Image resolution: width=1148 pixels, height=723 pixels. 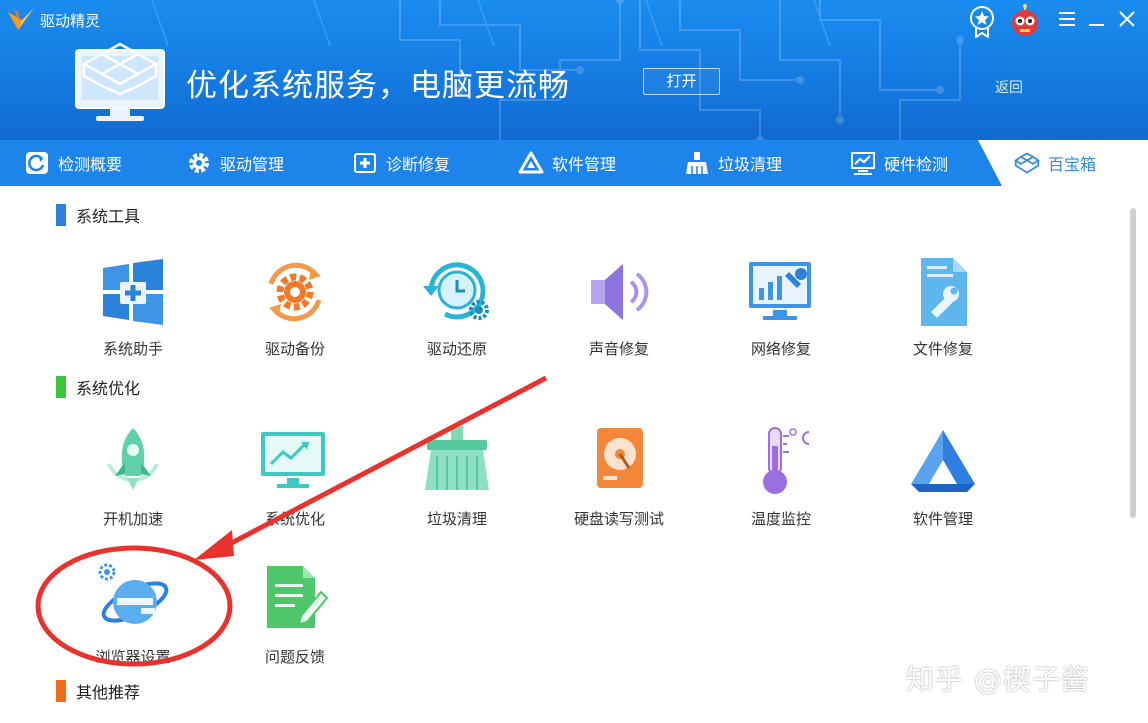 I want to click on file-wrench-icon, so click(x=944, y=292).